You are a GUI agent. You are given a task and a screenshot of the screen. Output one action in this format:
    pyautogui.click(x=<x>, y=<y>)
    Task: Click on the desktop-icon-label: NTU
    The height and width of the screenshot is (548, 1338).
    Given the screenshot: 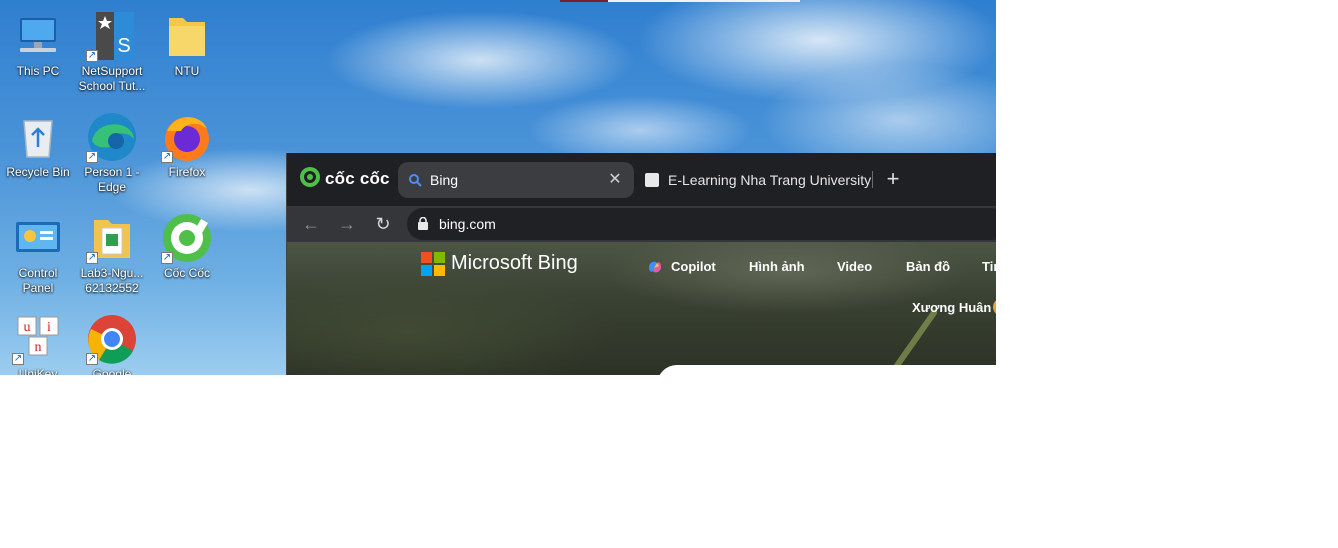 What is the action you would take?
    pyautogui.click(x=187, y=71)
    